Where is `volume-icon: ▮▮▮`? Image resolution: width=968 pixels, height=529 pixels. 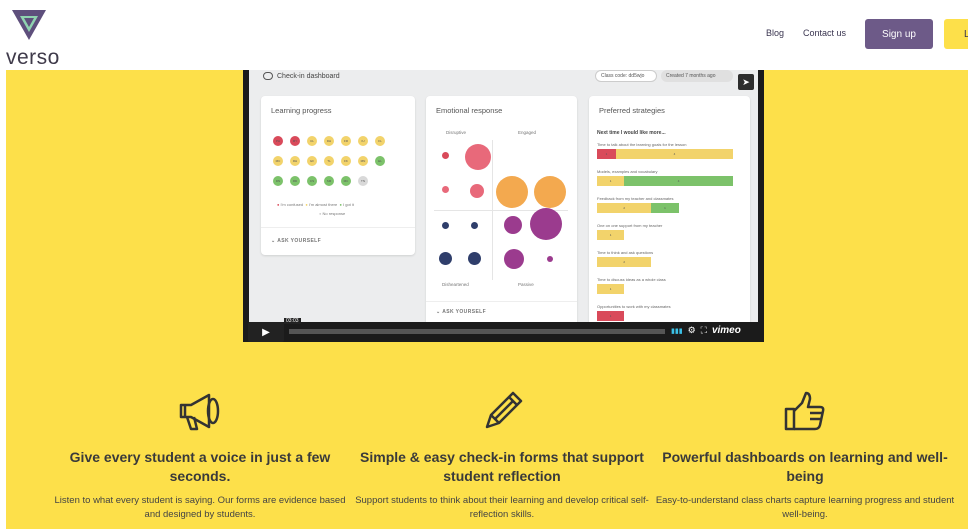 volume-icon: ▮▮▮ is located at coordinates (677, 331).